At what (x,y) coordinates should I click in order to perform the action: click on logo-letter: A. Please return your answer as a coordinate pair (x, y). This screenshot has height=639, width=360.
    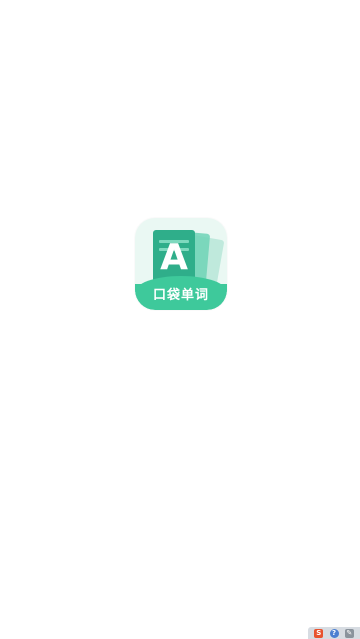
    Looking at the image, I should click on (174, 257).